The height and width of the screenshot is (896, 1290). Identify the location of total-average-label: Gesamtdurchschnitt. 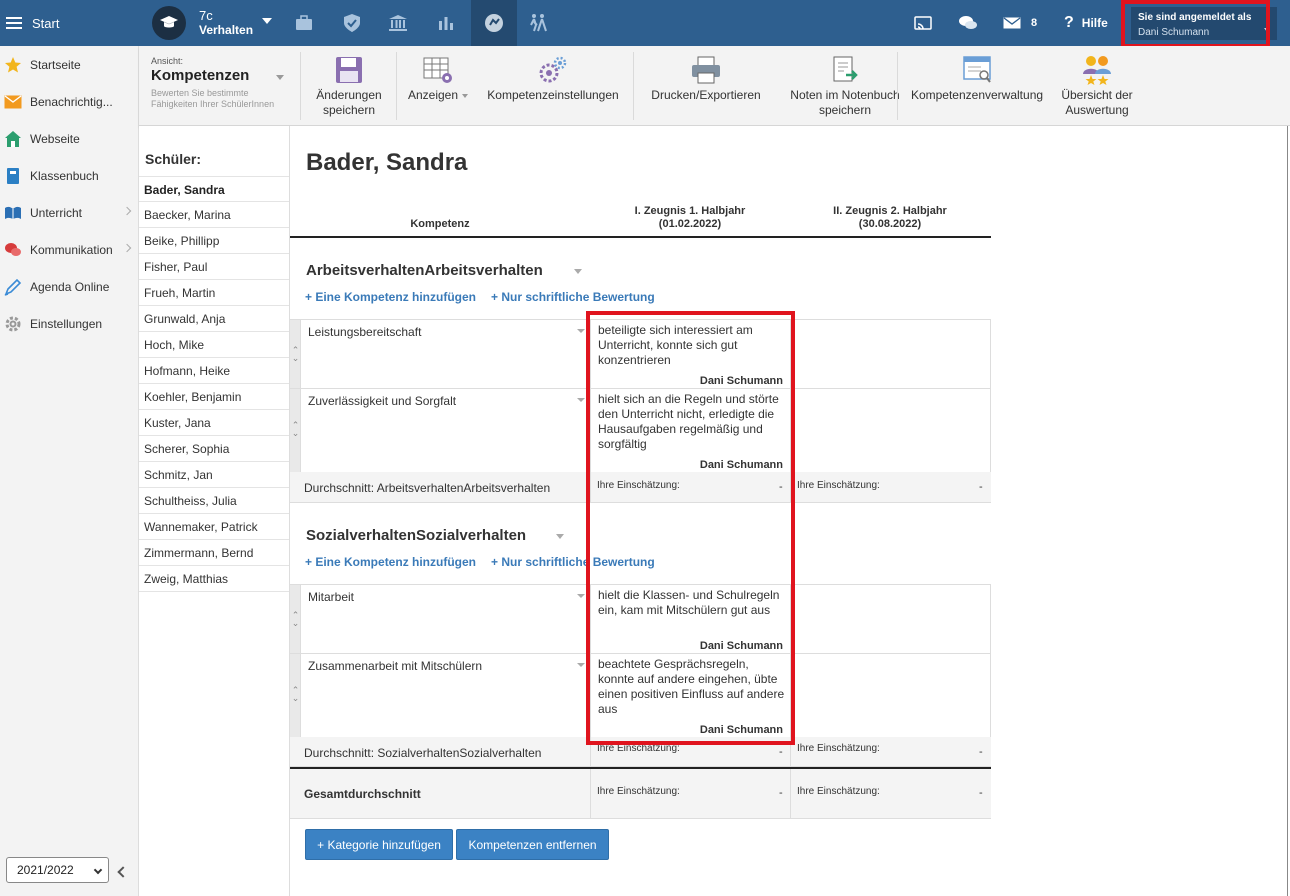
(362, 794).